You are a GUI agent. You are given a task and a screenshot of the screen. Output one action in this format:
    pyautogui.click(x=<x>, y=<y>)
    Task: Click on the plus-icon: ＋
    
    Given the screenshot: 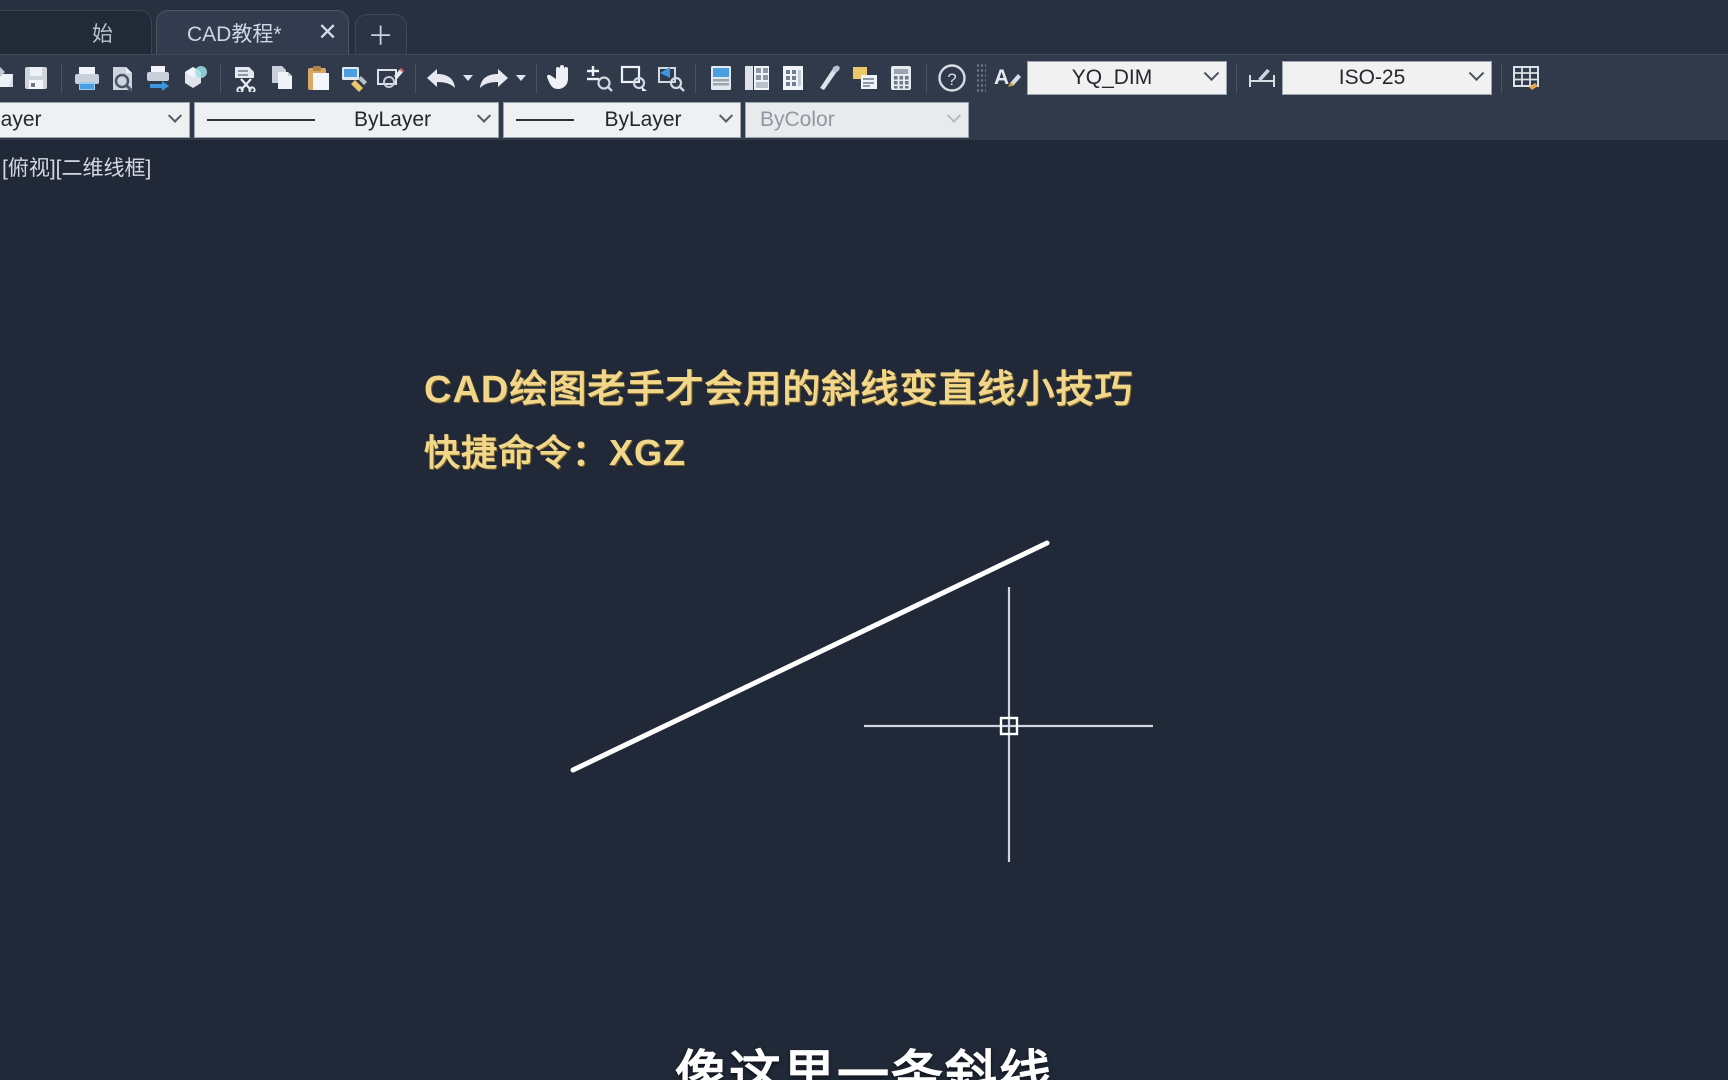 What is the action you would take?
    pyautogui.click(x=380, y=36)
    